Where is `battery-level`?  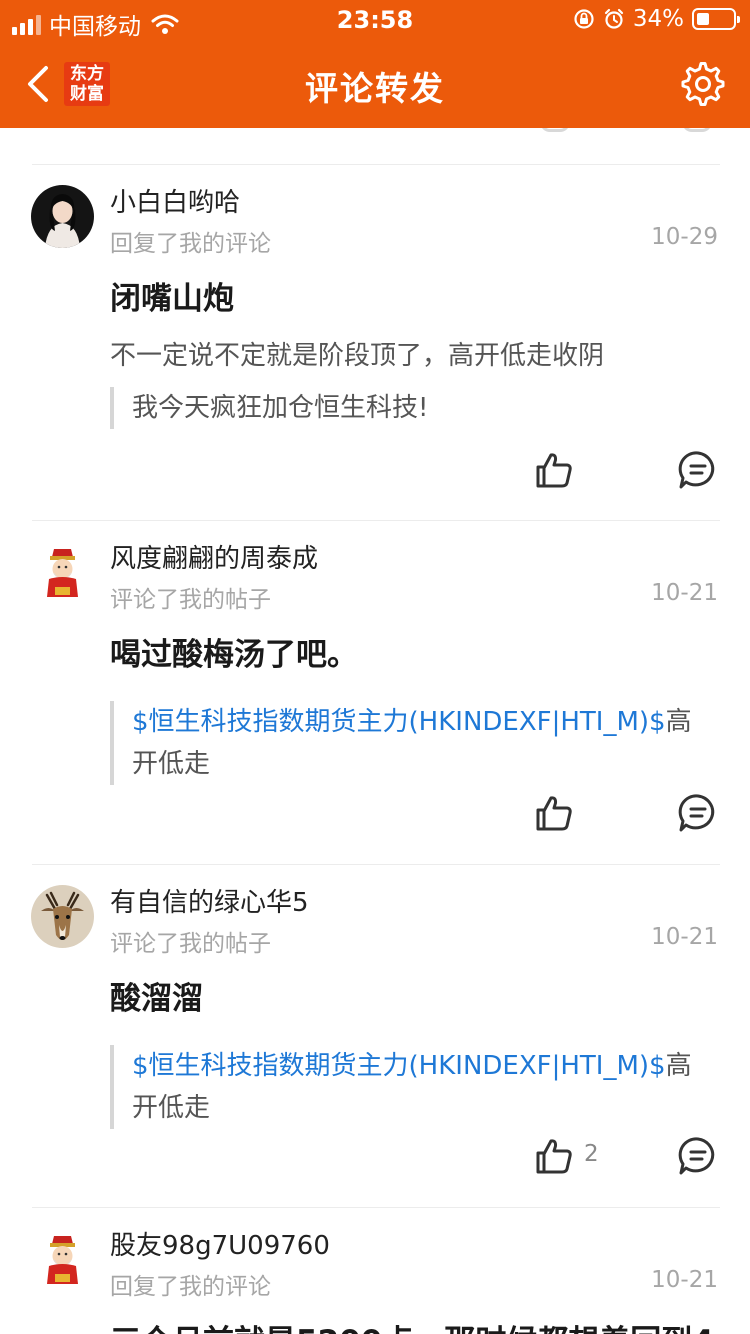 battery-level is located at coordinates (703, 19).